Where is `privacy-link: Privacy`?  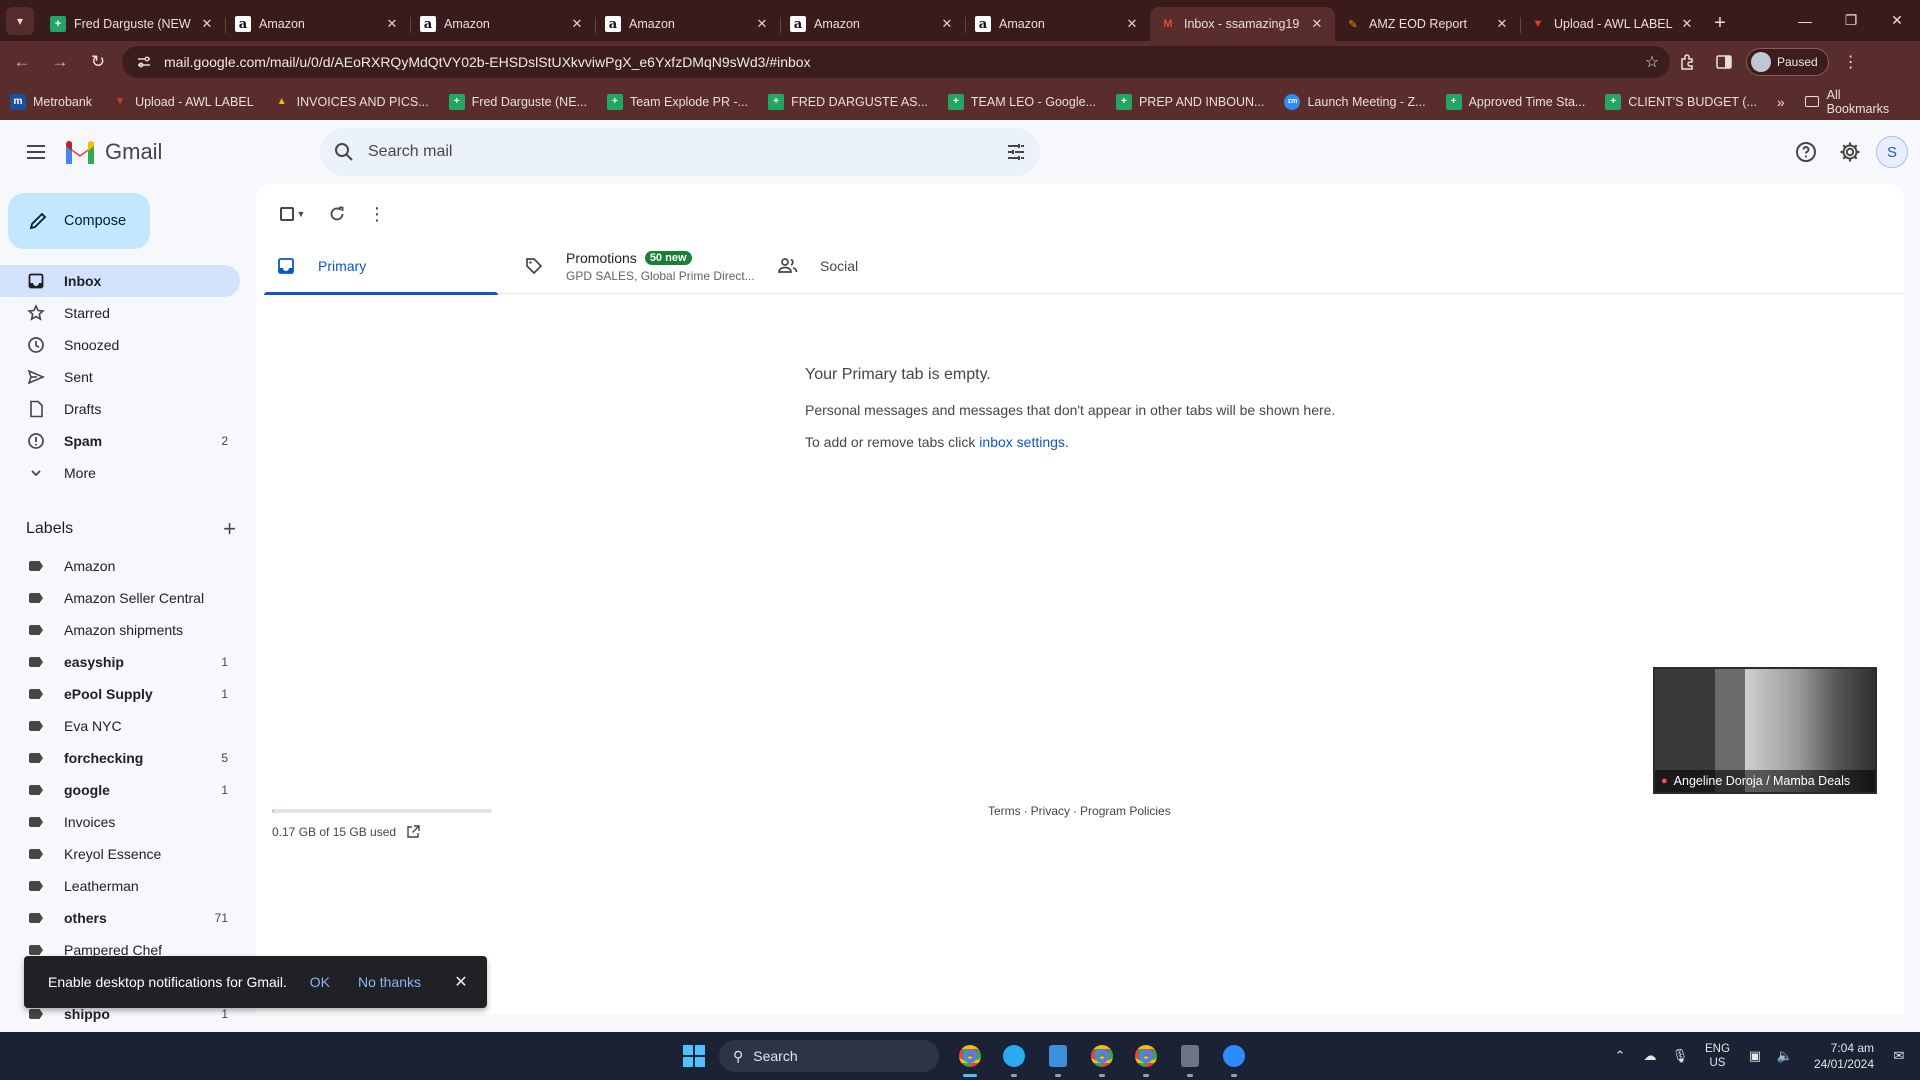 privacy-link: Privacy is located at coordinates (1050, 811).